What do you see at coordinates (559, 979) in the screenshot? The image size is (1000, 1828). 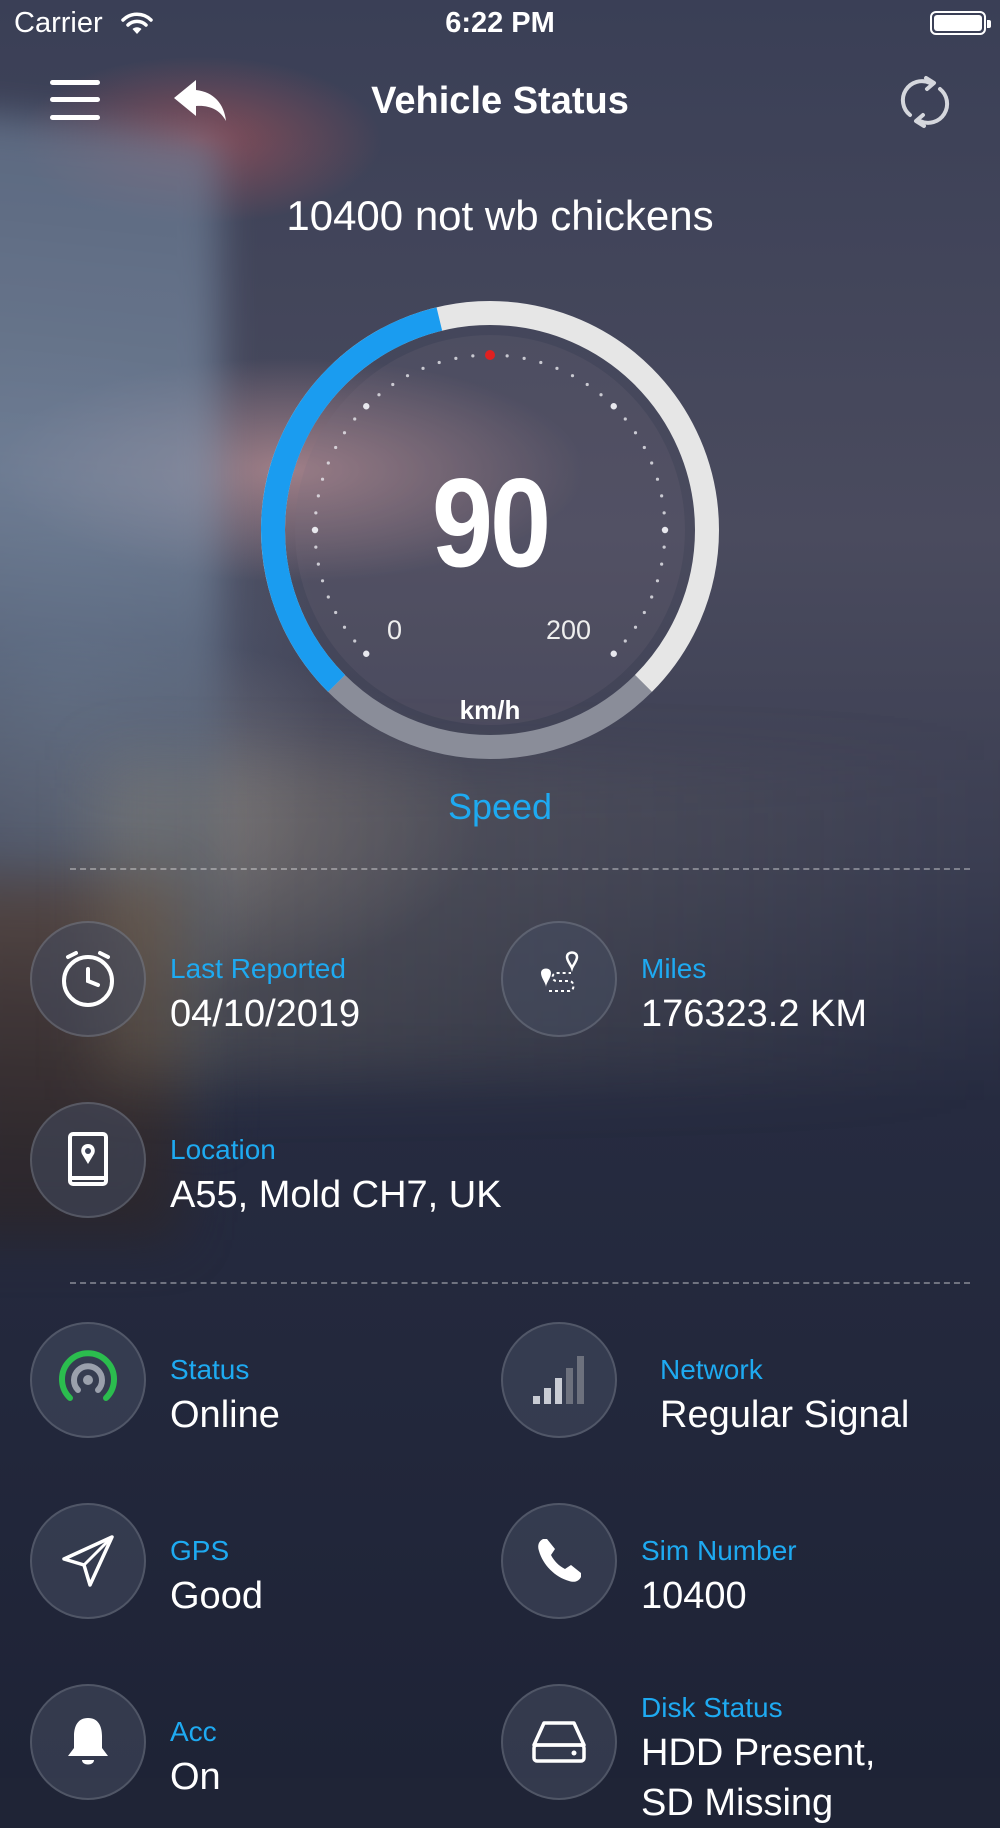 I see `route-icon` at bounding box center [559, 979].